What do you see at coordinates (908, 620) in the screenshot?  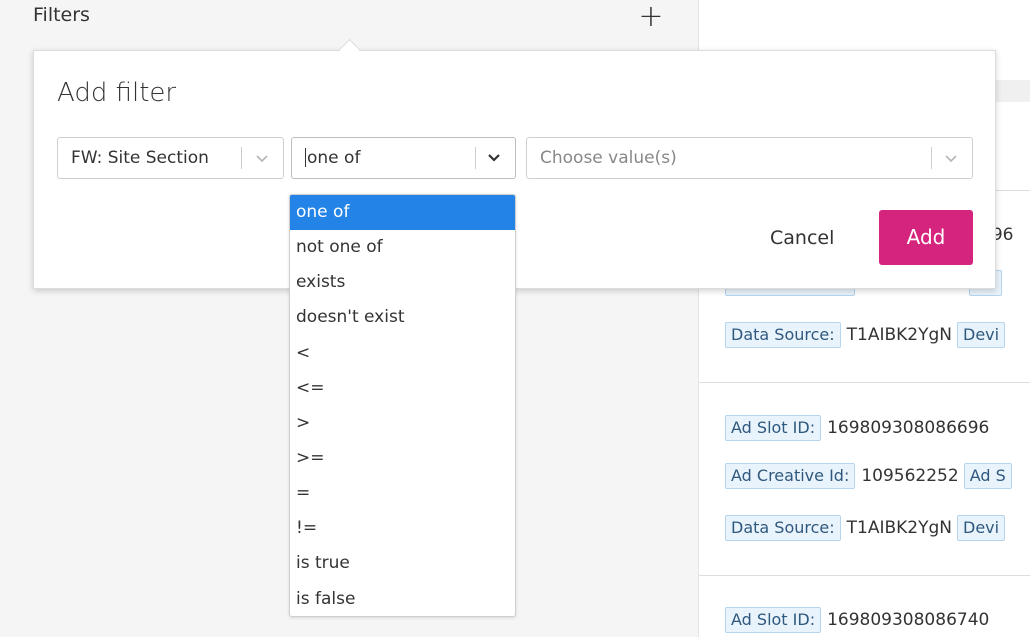 I see `ad-slot-id-value: 169809308086740` at bounding box center [908, 620].